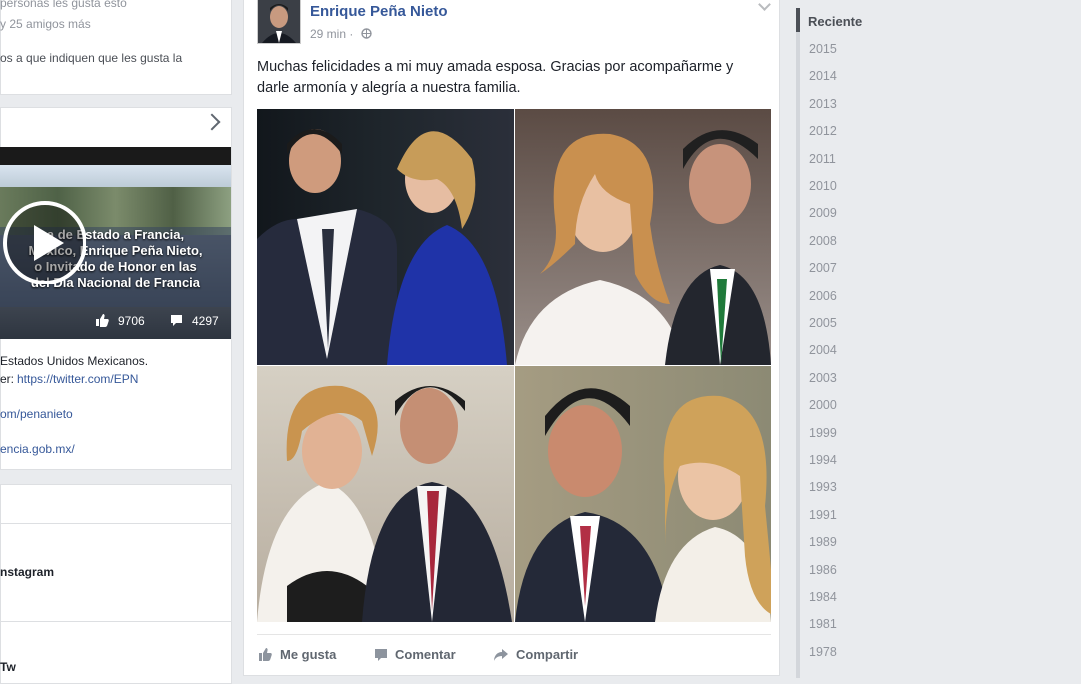 The height and width of the screenshot is (684, 1081). Describe the element at coordinates (643, 505) in the screenshot. I see `couple-portrait-photo` at that location.